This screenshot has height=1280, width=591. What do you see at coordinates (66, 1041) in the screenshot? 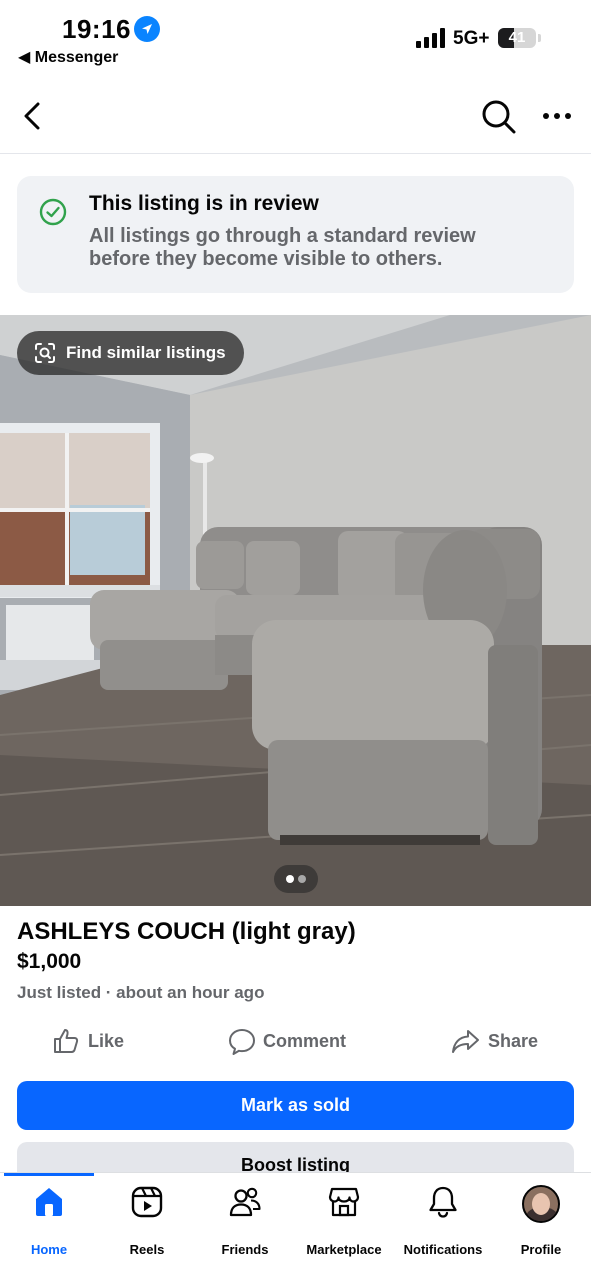
I see `thumbs-up-icon` at bounding box center [66, 1041].